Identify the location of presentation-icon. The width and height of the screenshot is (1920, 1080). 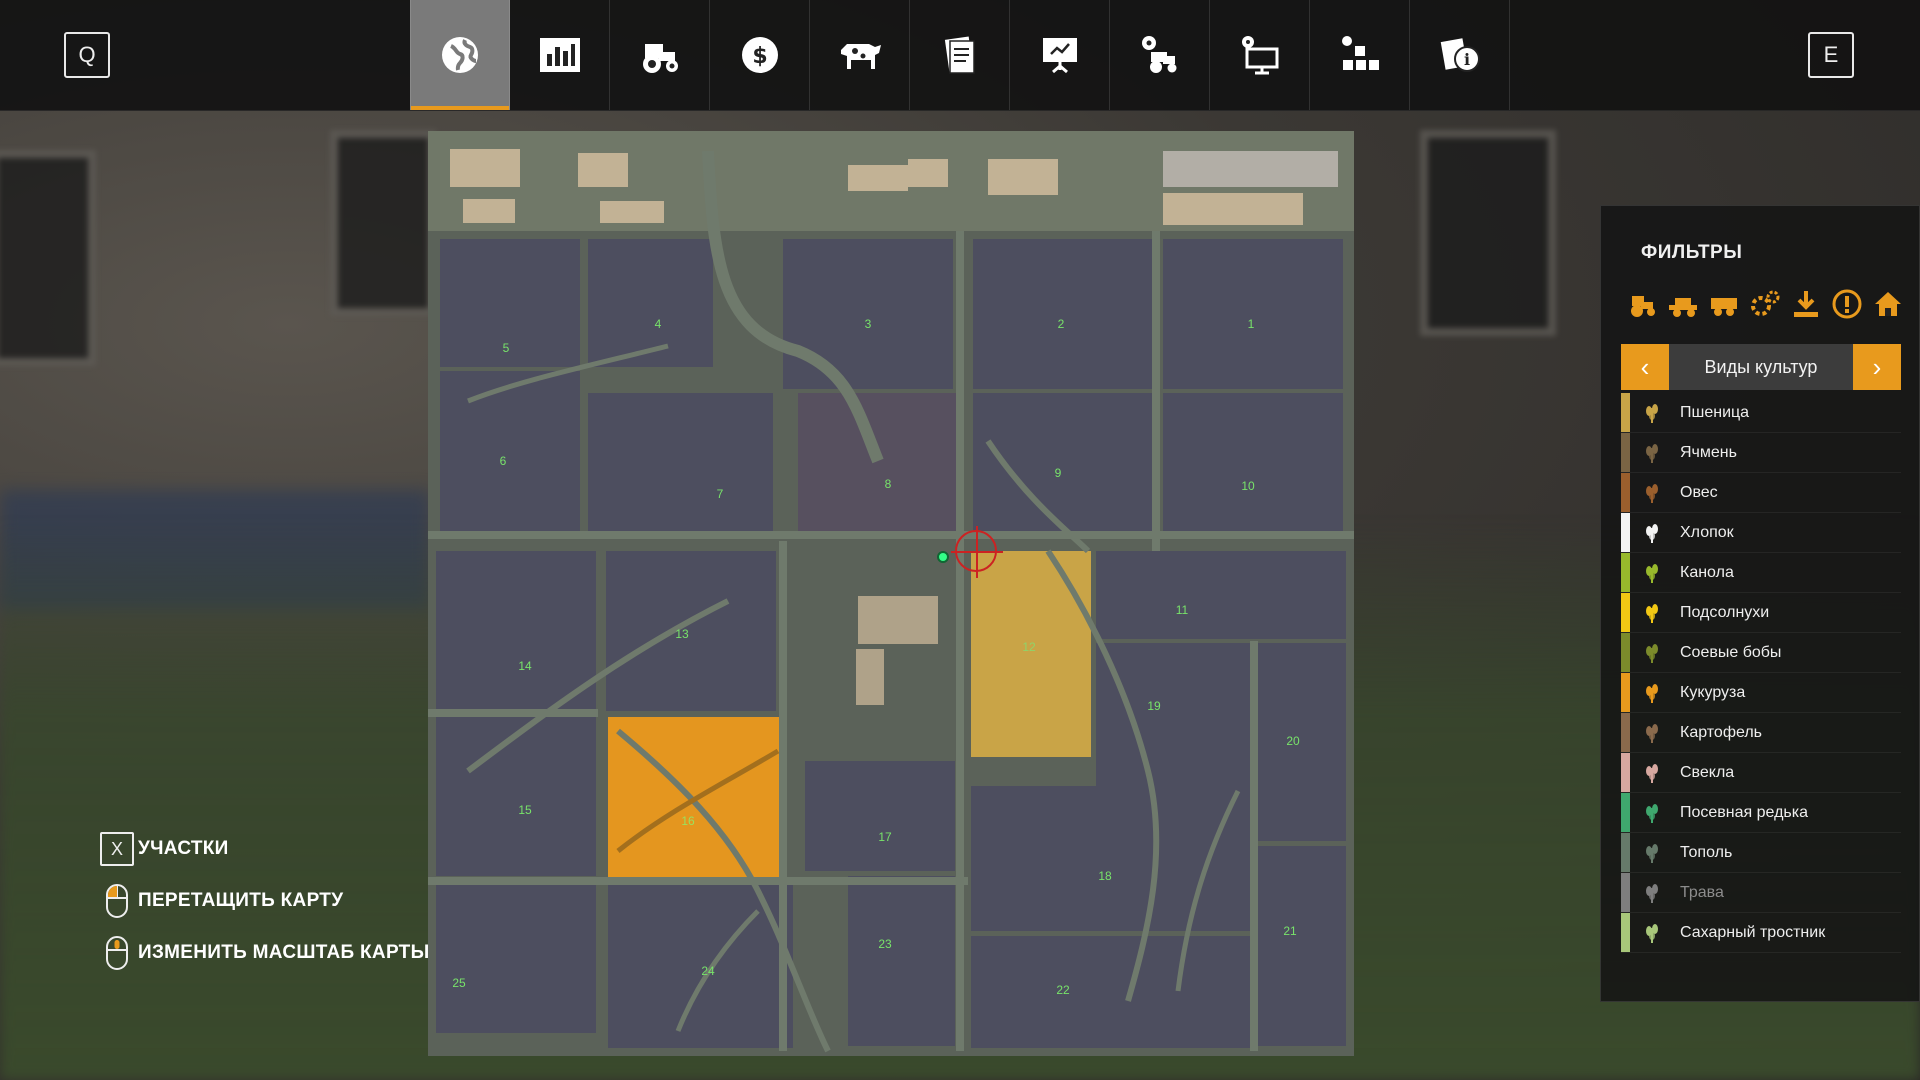
(1059, 56).